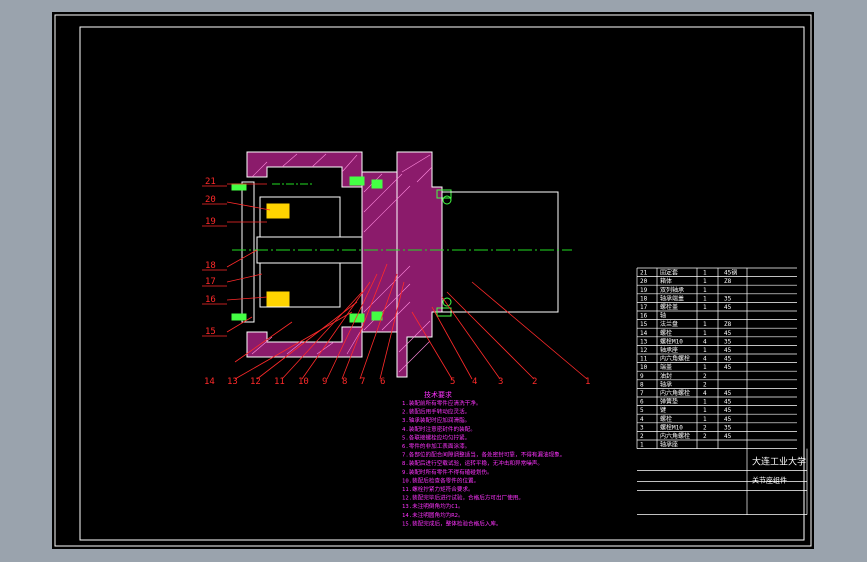  I want to click on balloon-11: 11, so click(279, 382).